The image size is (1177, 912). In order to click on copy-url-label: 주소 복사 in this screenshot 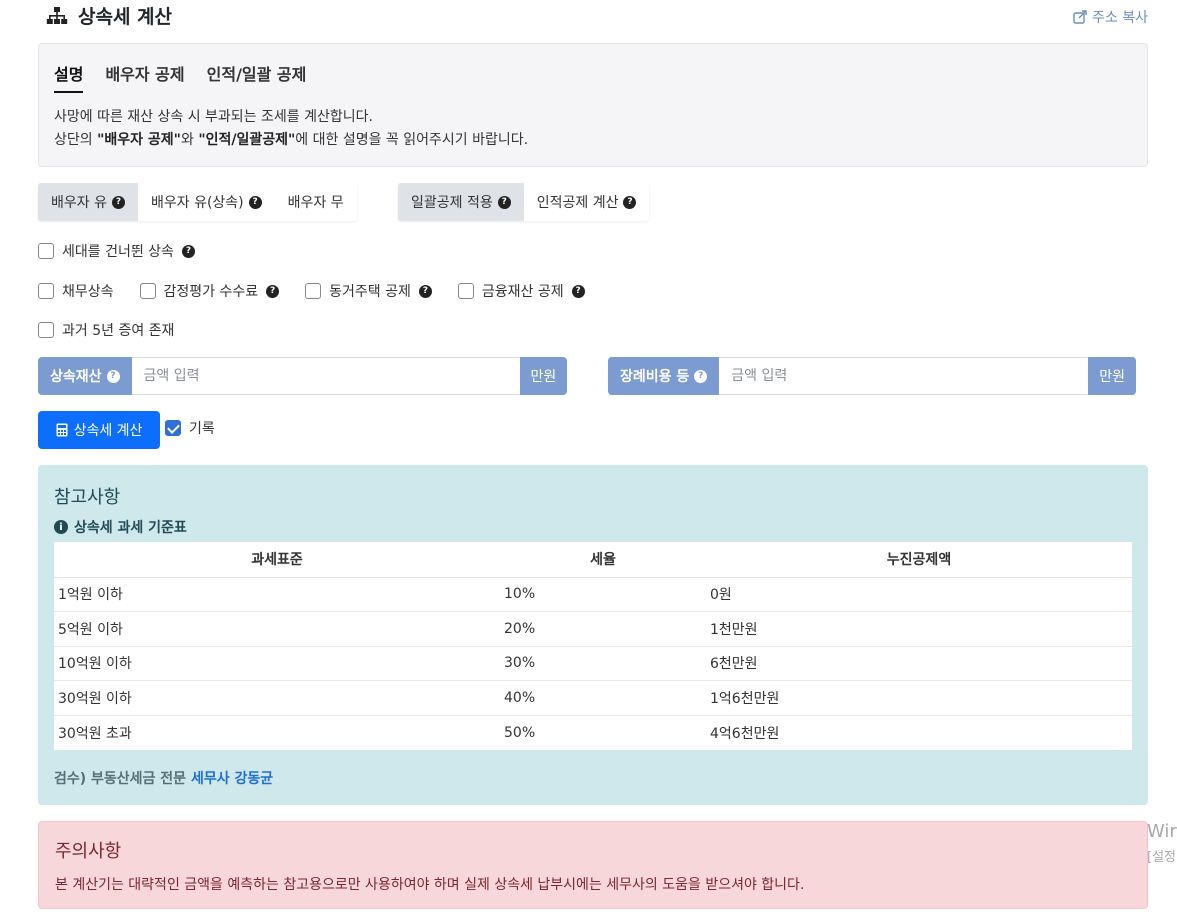, I will do `click(1120, 18)`.